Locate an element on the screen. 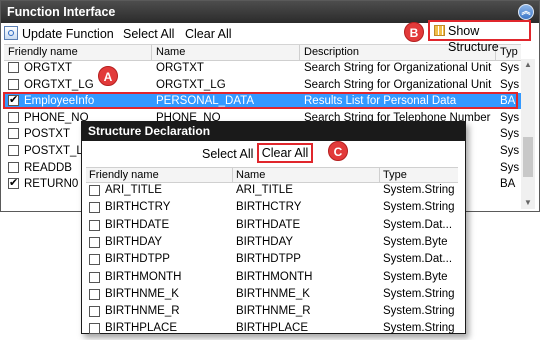 The image size is (550, 340). panel-title: Function Interface is located at coordinates (61, 12).